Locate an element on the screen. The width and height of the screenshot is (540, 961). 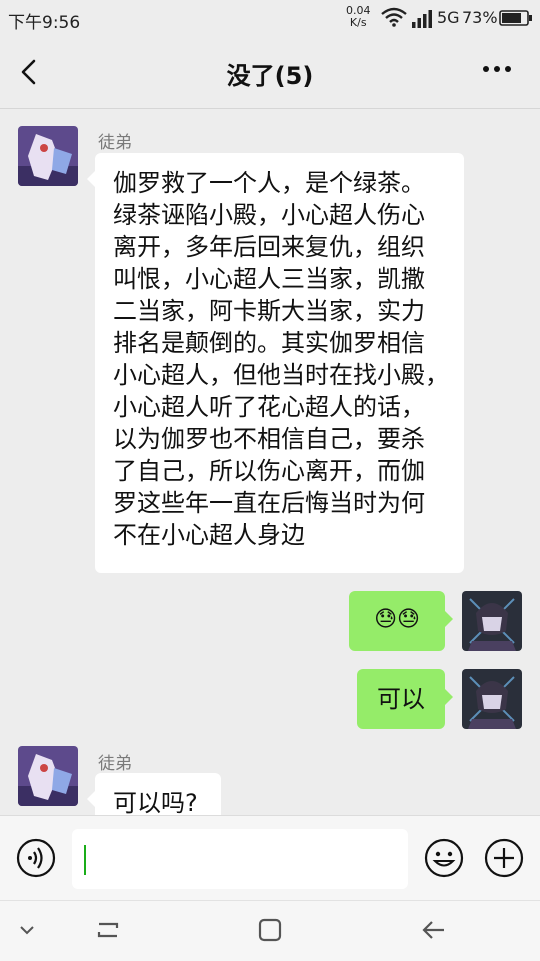
message-bubble-emoji: 😓😓 is located at coordinates (401, 621).